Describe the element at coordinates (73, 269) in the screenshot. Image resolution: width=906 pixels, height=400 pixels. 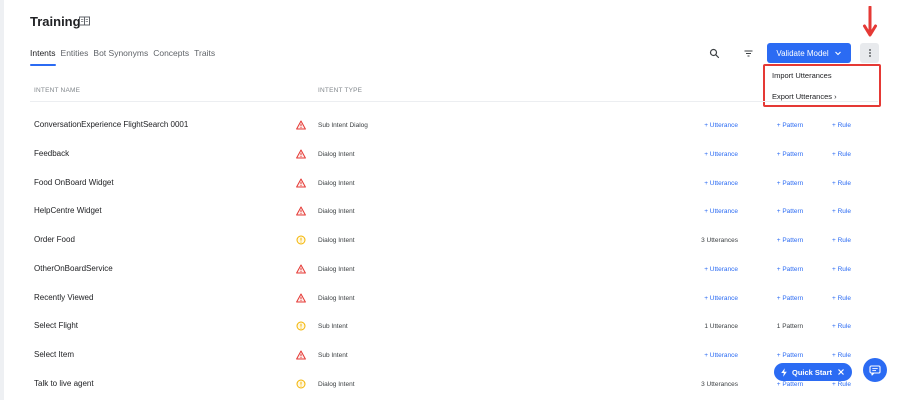
I see `intent-name: OtherOnBoardService` at that location.